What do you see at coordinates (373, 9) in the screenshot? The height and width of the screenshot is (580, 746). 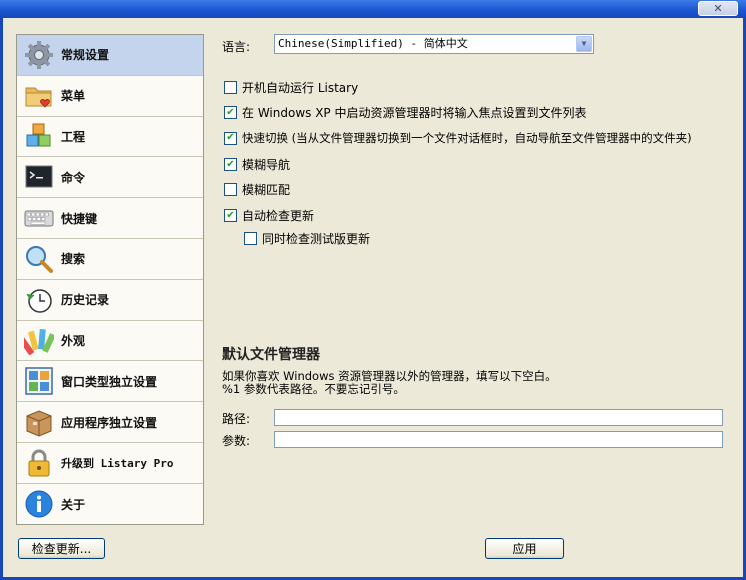 I see `title-bar: ✕` at bounding box center [373, 9].